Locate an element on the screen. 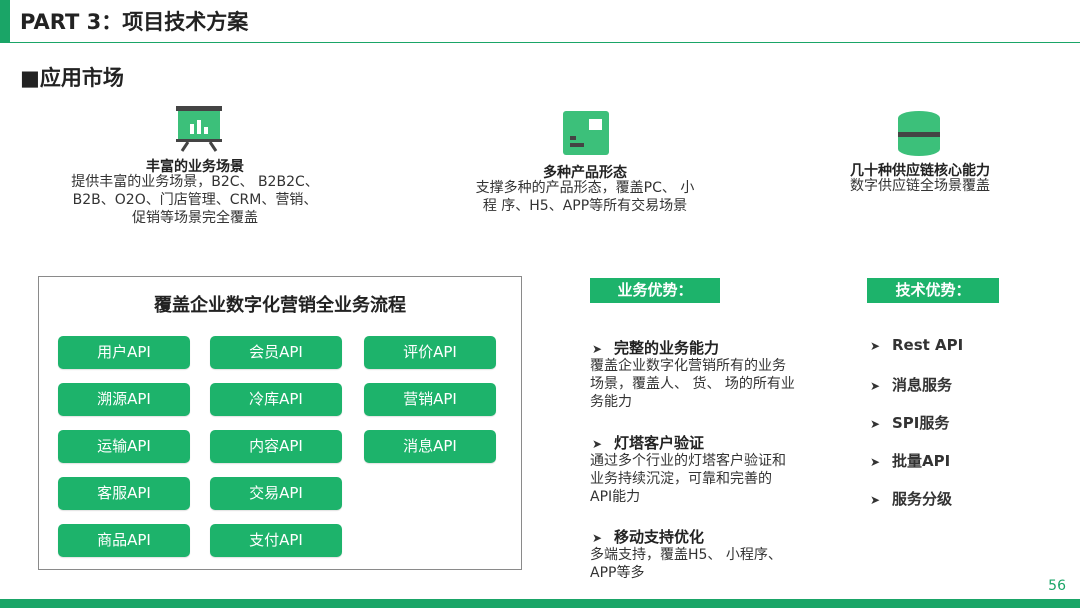  api-button-customer-service: 客服API is located at coordinates (124, 493).